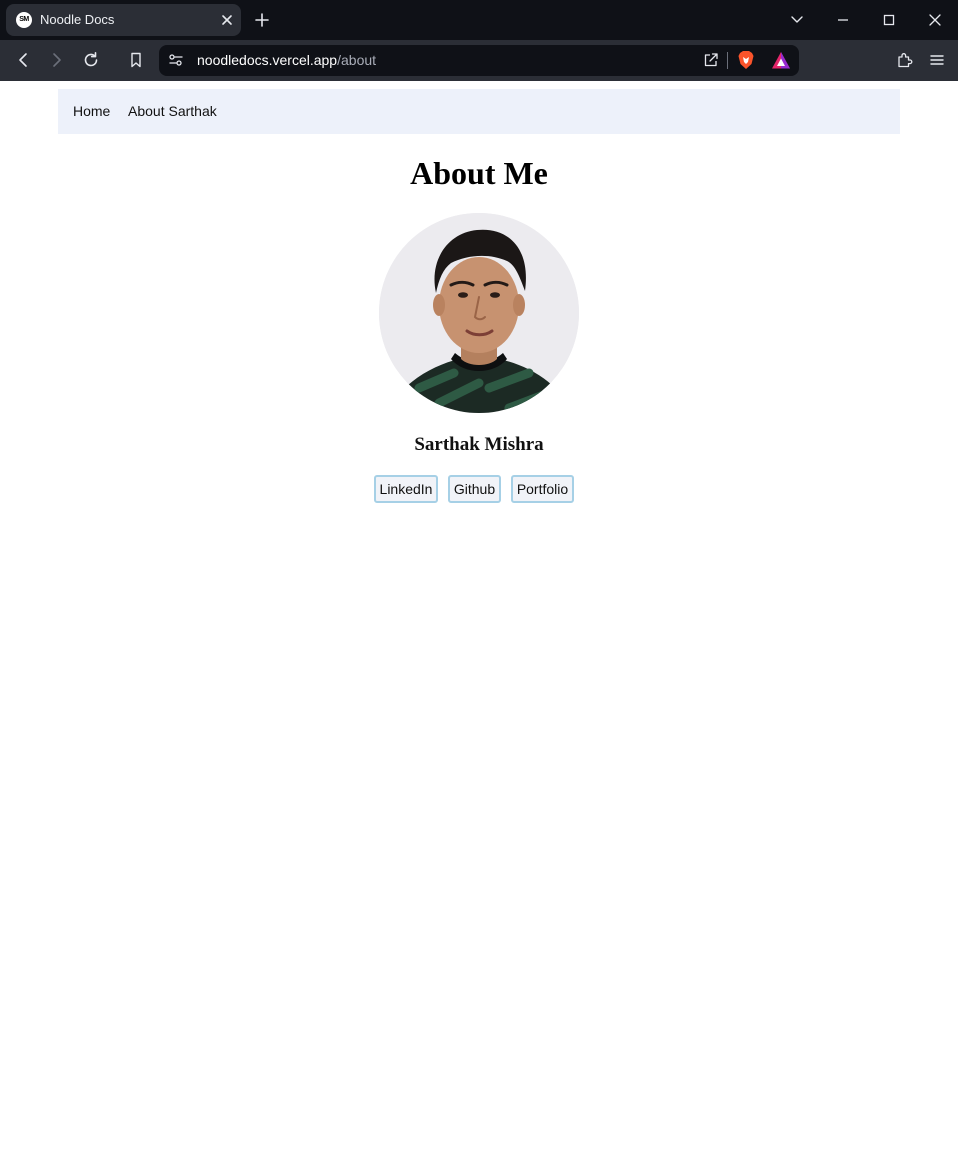 The image size is (958, 1150). Describe the element at coordinates (781, 60) in the screenshot. I see `brave-rewards-icon` at that location.